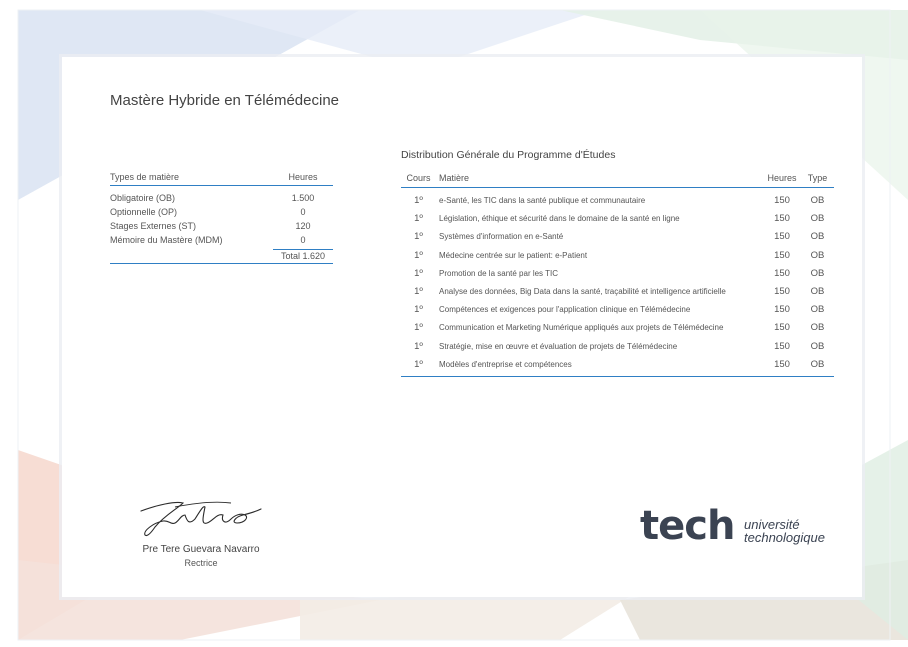 The width and height of the screenshot is (908, 647). I want to click on subject-cell: Systèmes d'information en e-Santé, so click(501, 237).